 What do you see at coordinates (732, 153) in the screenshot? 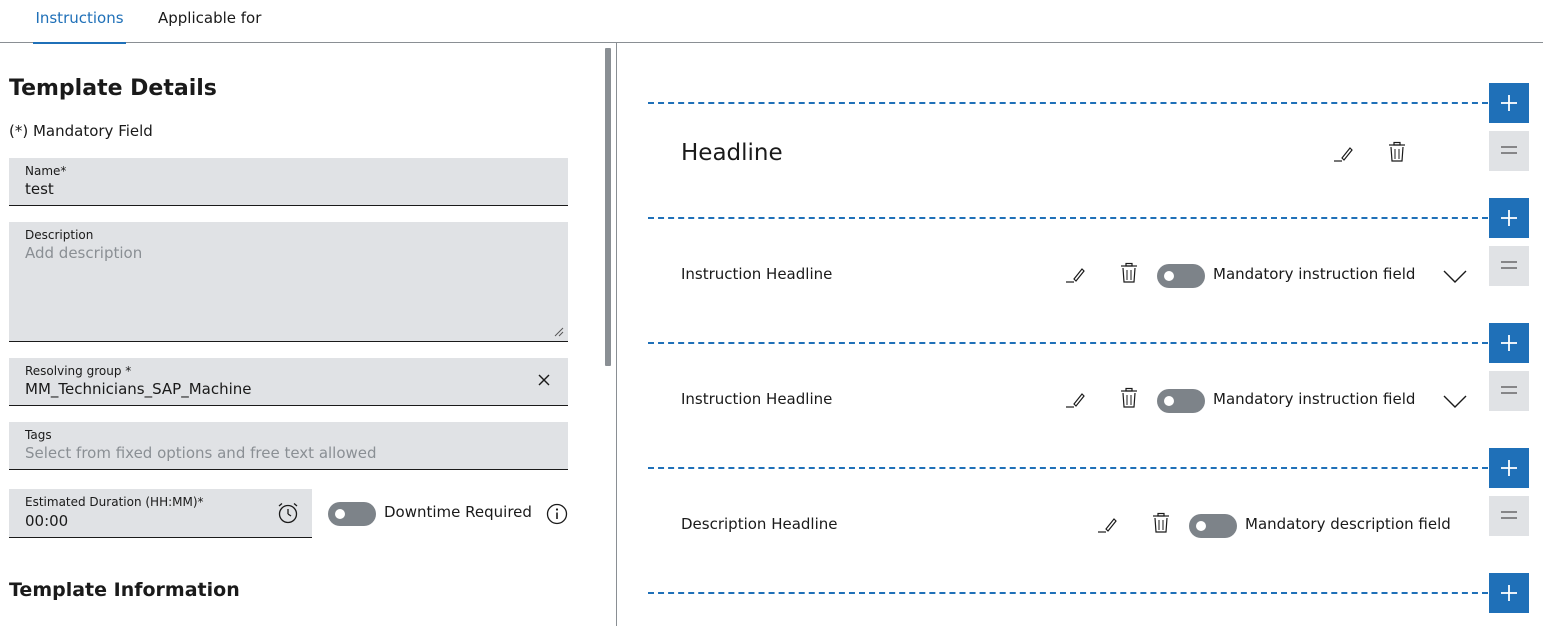
I see `headline-block-title: Headline` at bounding box center [732, 153].